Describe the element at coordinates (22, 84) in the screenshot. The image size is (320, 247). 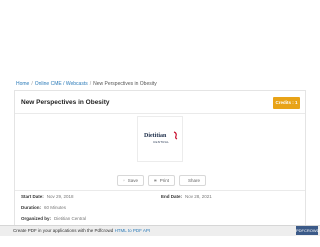
I see `breadcrumb-home-link: Home` at that location.